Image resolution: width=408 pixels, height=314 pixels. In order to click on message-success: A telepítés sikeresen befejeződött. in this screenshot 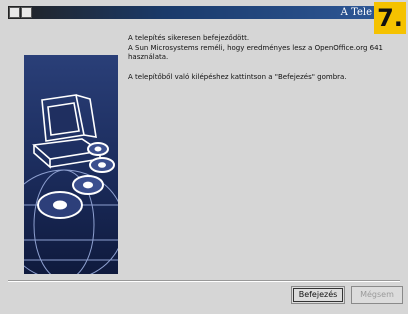, I will do `click(189, 38)`.